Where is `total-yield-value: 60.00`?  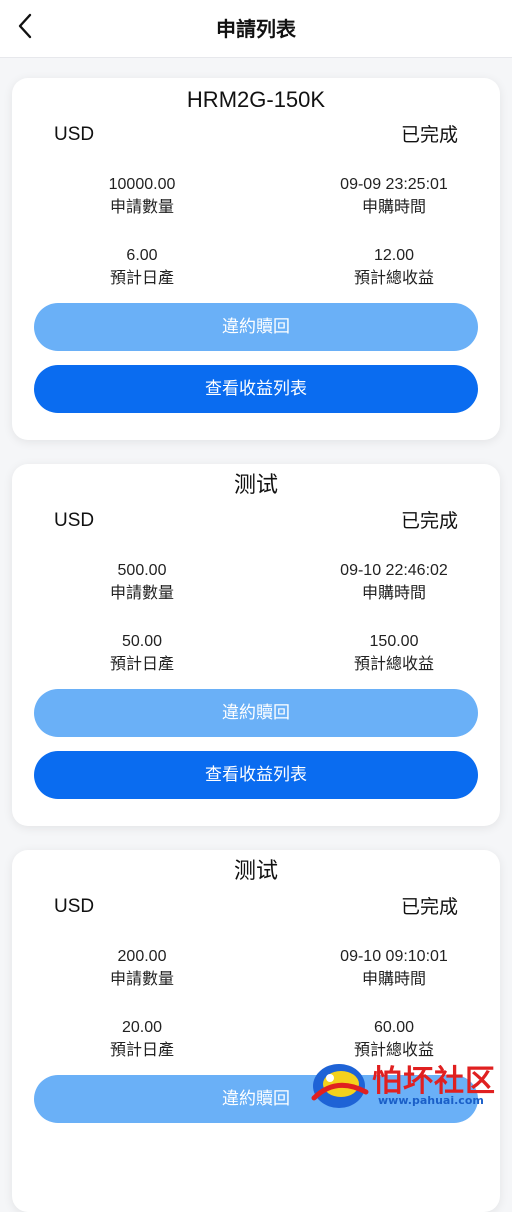 total-yield-value: 60.00 is located at coordinates (394, 1027).